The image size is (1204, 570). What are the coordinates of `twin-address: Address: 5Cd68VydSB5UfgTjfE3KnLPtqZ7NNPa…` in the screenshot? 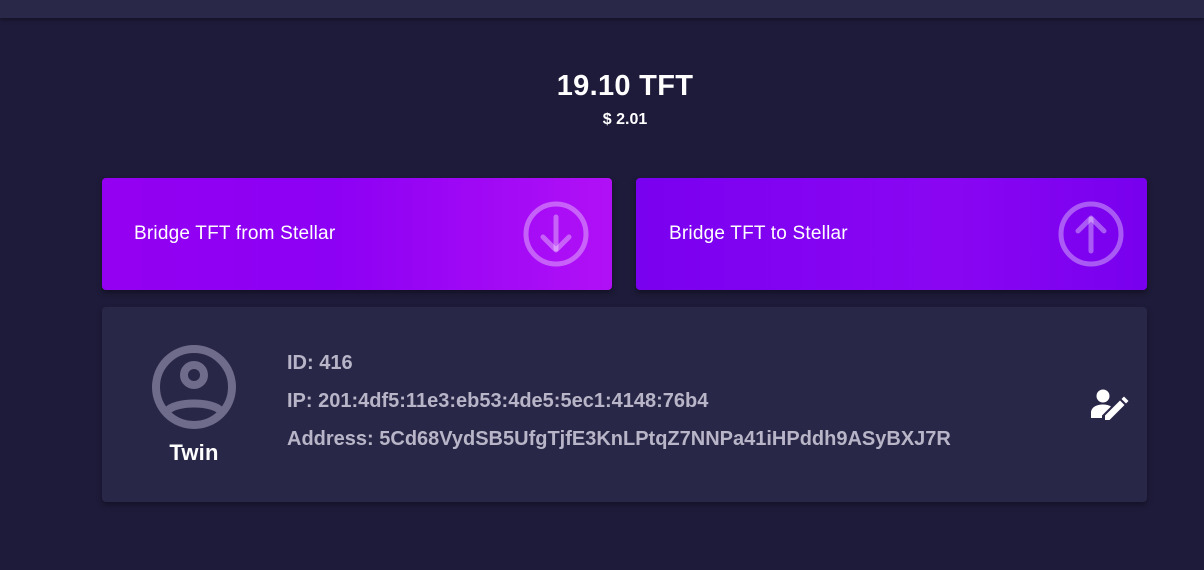 It's located at (619, 439).